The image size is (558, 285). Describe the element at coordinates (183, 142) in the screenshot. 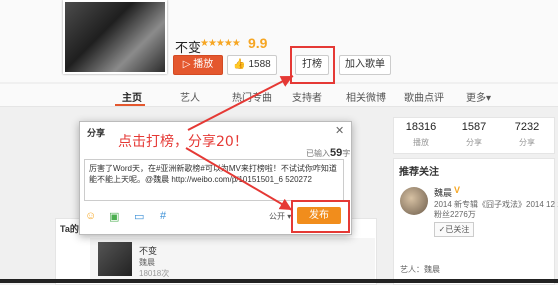

I see `annotation-text: 点击打榜，分享20！` at that location.